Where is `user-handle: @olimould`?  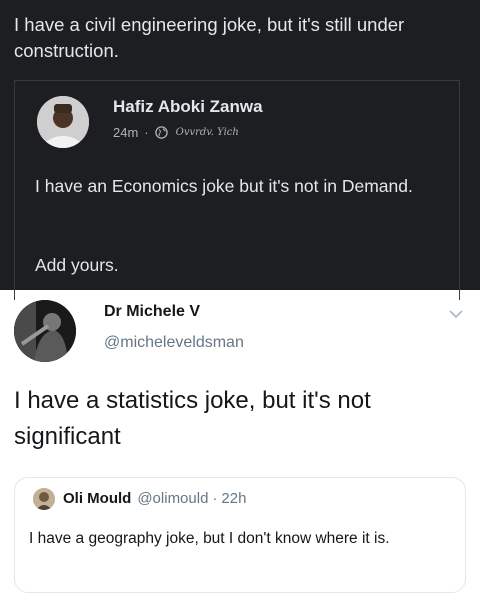 user-handle: @olimould is located at coordinates (172, 498).